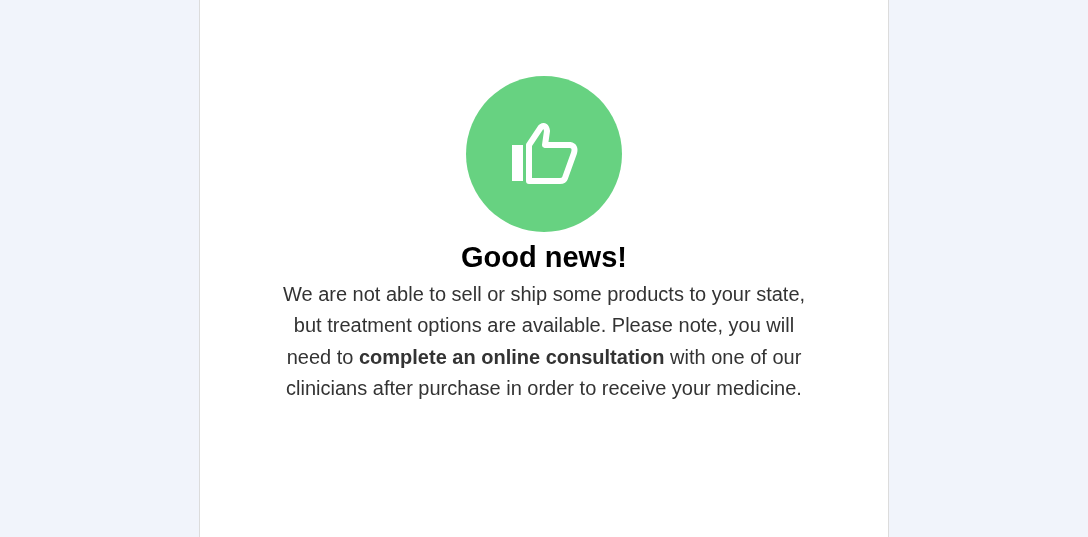  Describe the element at coordinates (544, 154) in the screenshot. I see `thumbs-up-icon` at that location.